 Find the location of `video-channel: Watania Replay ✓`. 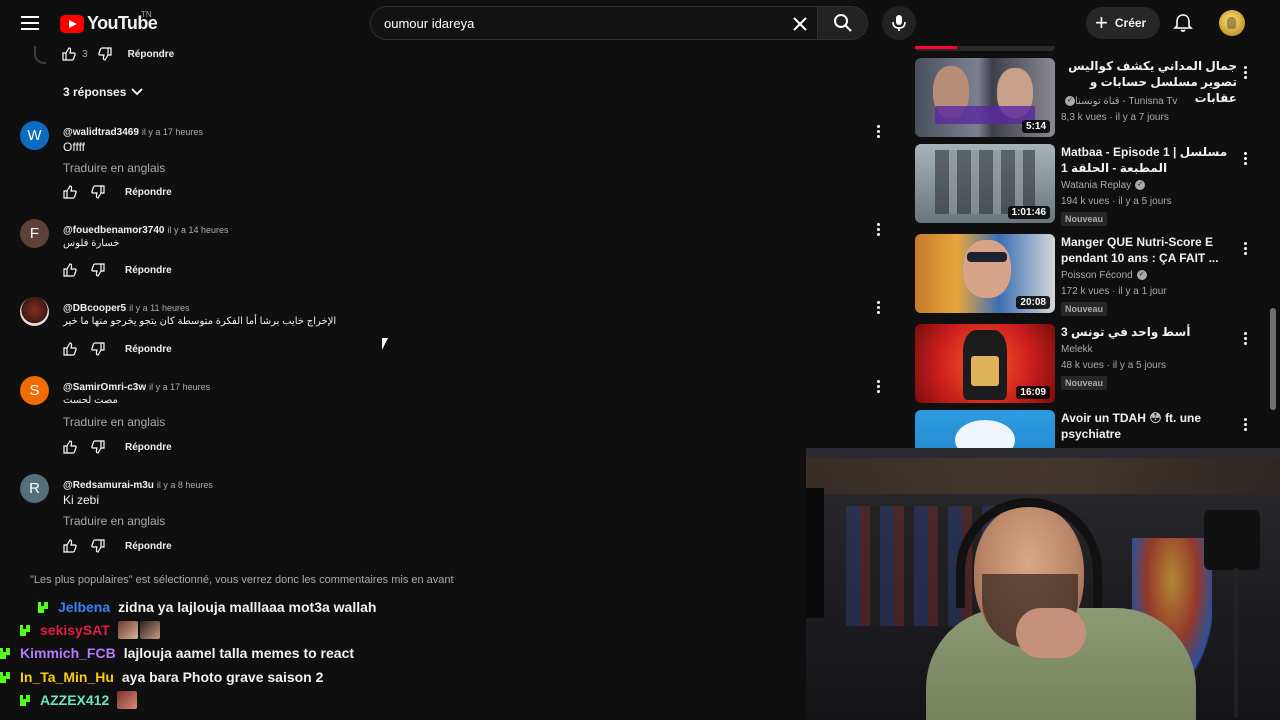

video-channel: Watania Replay ✓ is located at coordinates (1103, 185).